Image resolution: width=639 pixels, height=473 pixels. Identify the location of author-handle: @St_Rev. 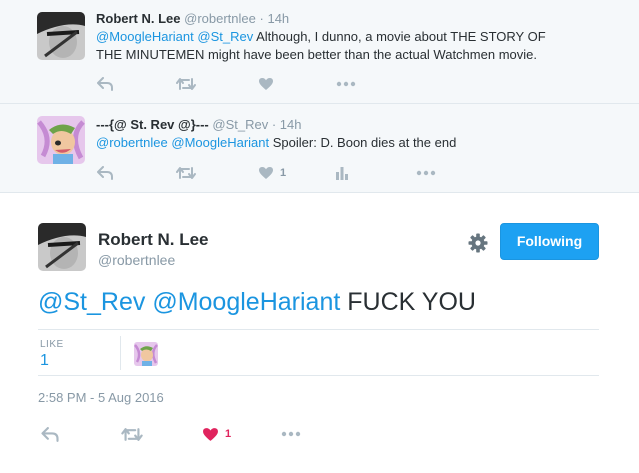
(240, 124).